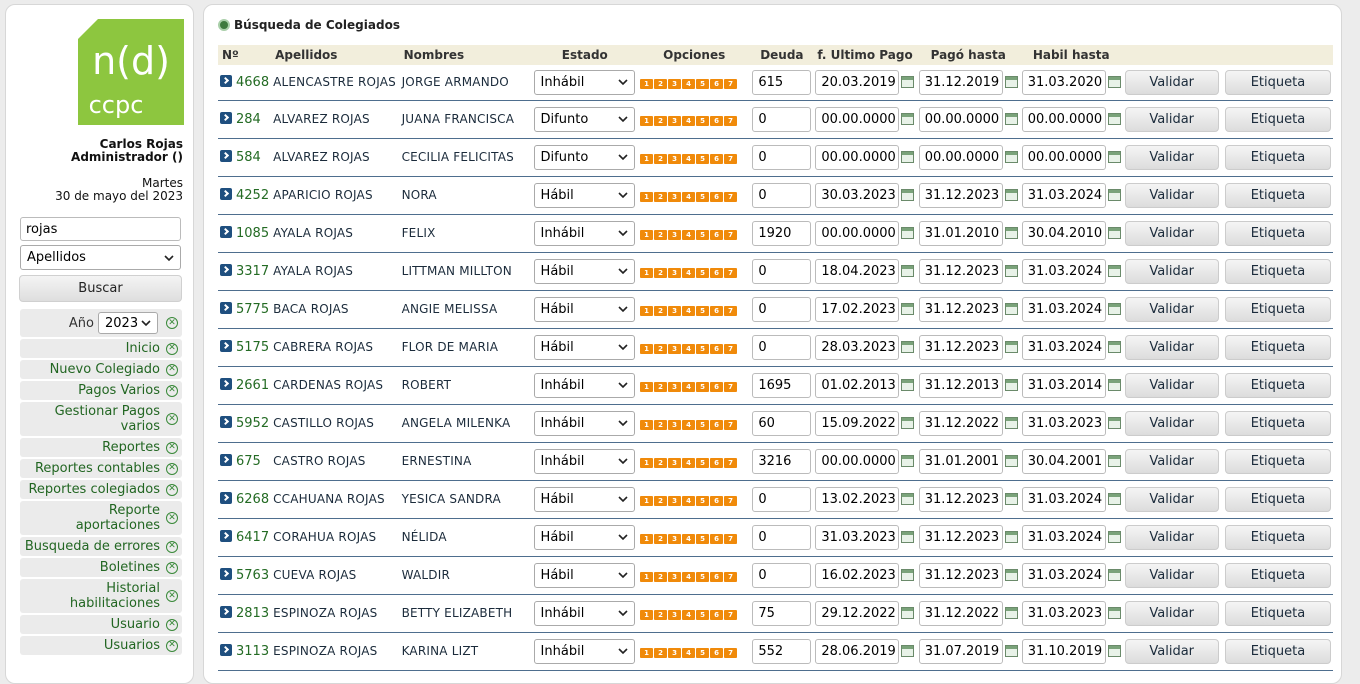  Describe the element at coordinates (857, 461) in the screenshot. I see `ultimo-pago-field: 00.00.0000` at that location.